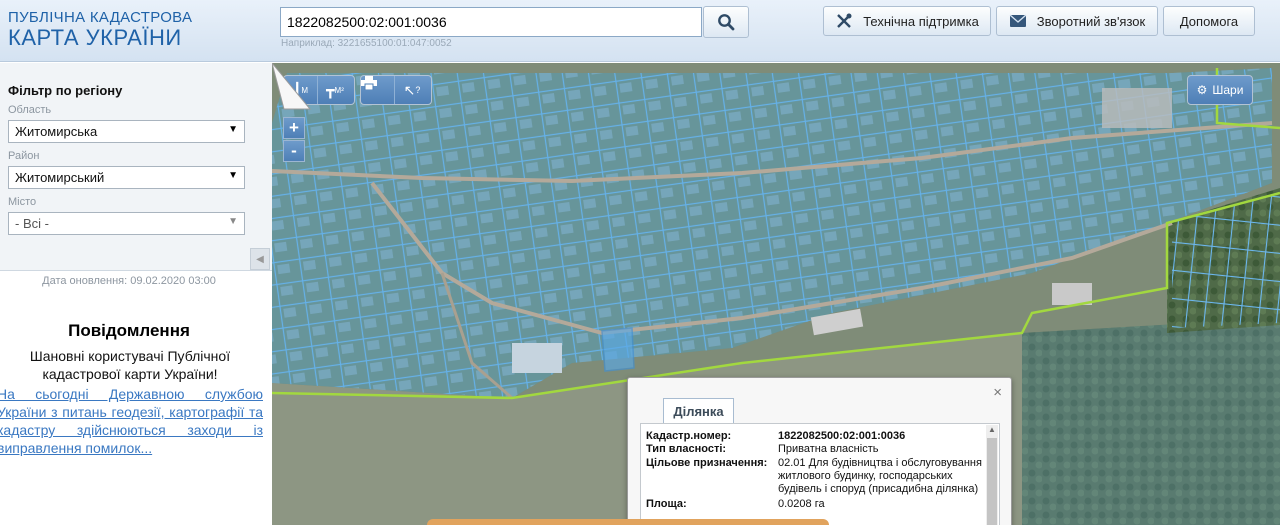  What do you see at coordinates (366, 43) in the screenshot?
I see `search-hint: Наприклад: 3221655100:01:047:0052` at bounding box center [366, 43].